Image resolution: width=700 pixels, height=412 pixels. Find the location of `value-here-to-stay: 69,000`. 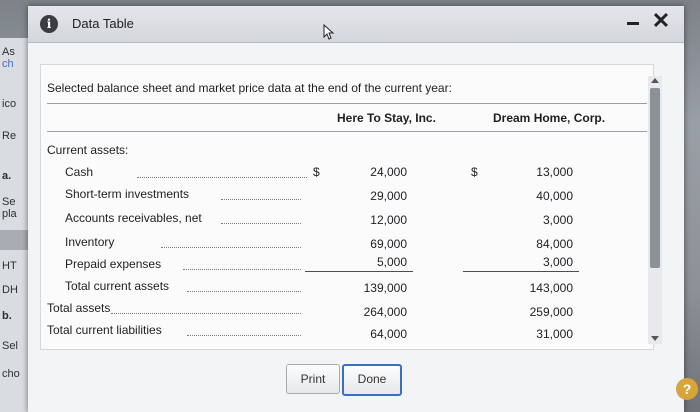

value-here-to-stay: 69,000 is located at coordinates (388, 244).